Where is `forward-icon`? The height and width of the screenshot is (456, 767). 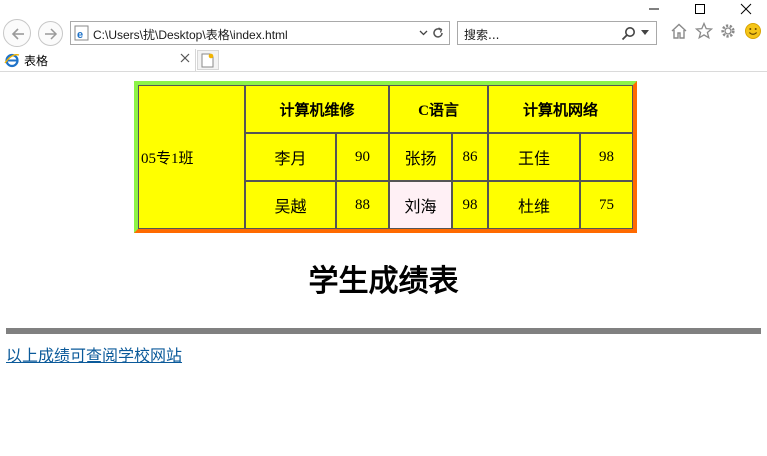 forward-icon is located at coordinates (51, 34).